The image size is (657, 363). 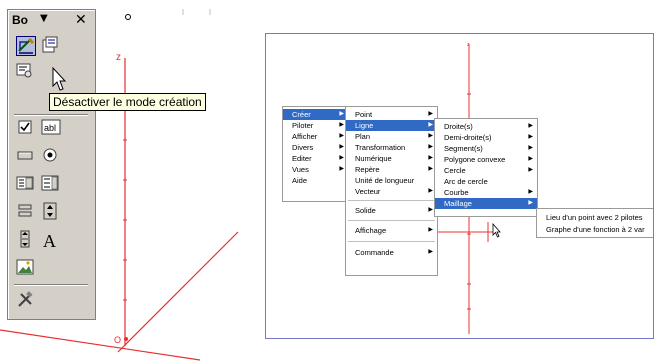 What do you see at coordinates (315, 147) in the screenshot?
I see `menu-item-divers: Divers ▶` at bounding box center [315, 147].